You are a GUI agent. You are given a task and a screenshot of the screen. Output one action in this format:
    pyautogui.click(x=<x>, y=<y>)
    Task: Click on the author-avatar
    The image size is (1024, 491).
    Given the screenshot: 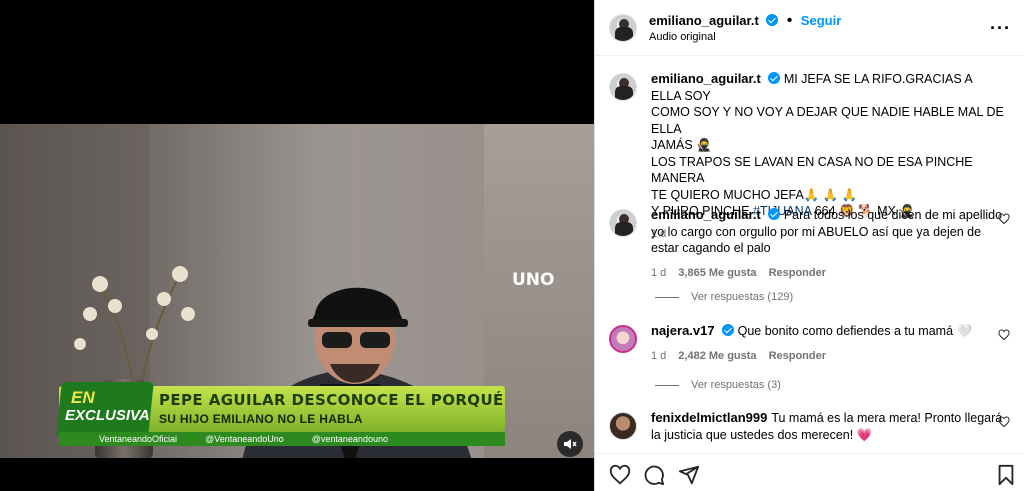 What is the action you would take?
    pyautogui.click(x=623, y=28)
    